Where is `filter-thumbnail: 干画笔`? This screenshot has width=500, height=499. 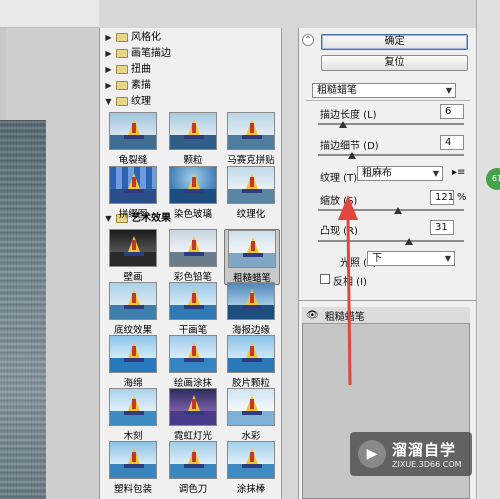 filter-thumbnail: 干画笔 is located at coordinates (193, 309).